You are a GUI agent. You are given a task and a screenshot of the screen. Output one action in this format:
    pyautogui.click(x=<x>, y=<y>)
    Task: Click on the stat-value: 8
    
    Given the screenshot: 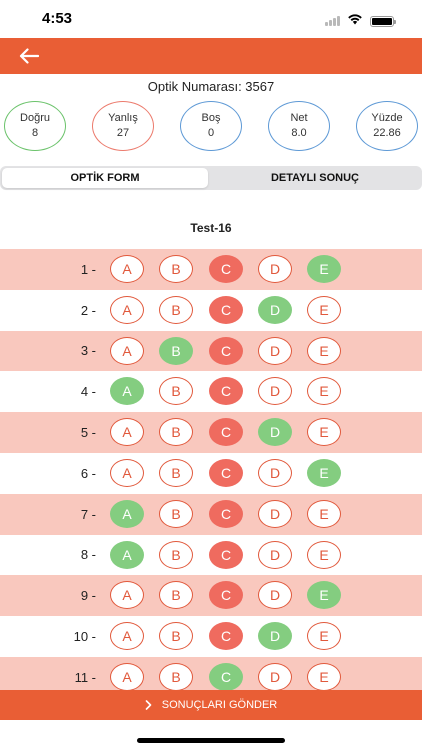 What is the action you would take?
    pyautogui.click(x=35, y=133)
    